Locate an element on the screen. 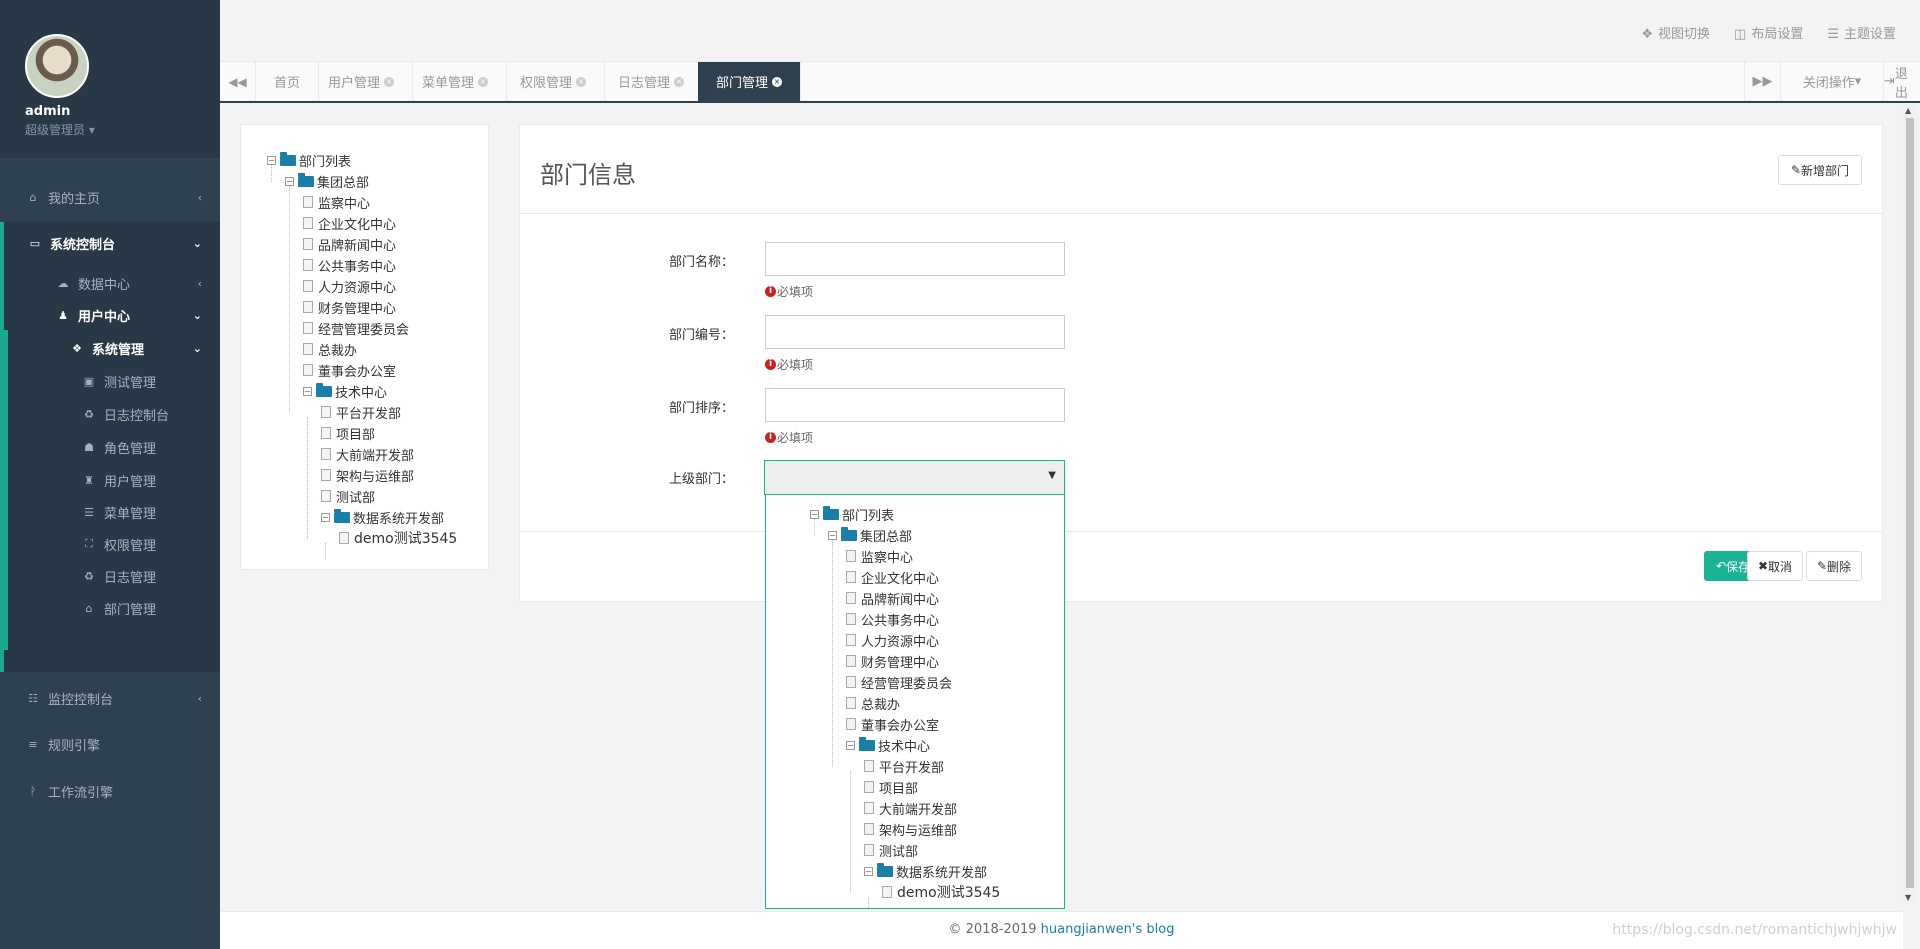  tree-node-label: 公共事务中心 is located at coordinates (900, 621).